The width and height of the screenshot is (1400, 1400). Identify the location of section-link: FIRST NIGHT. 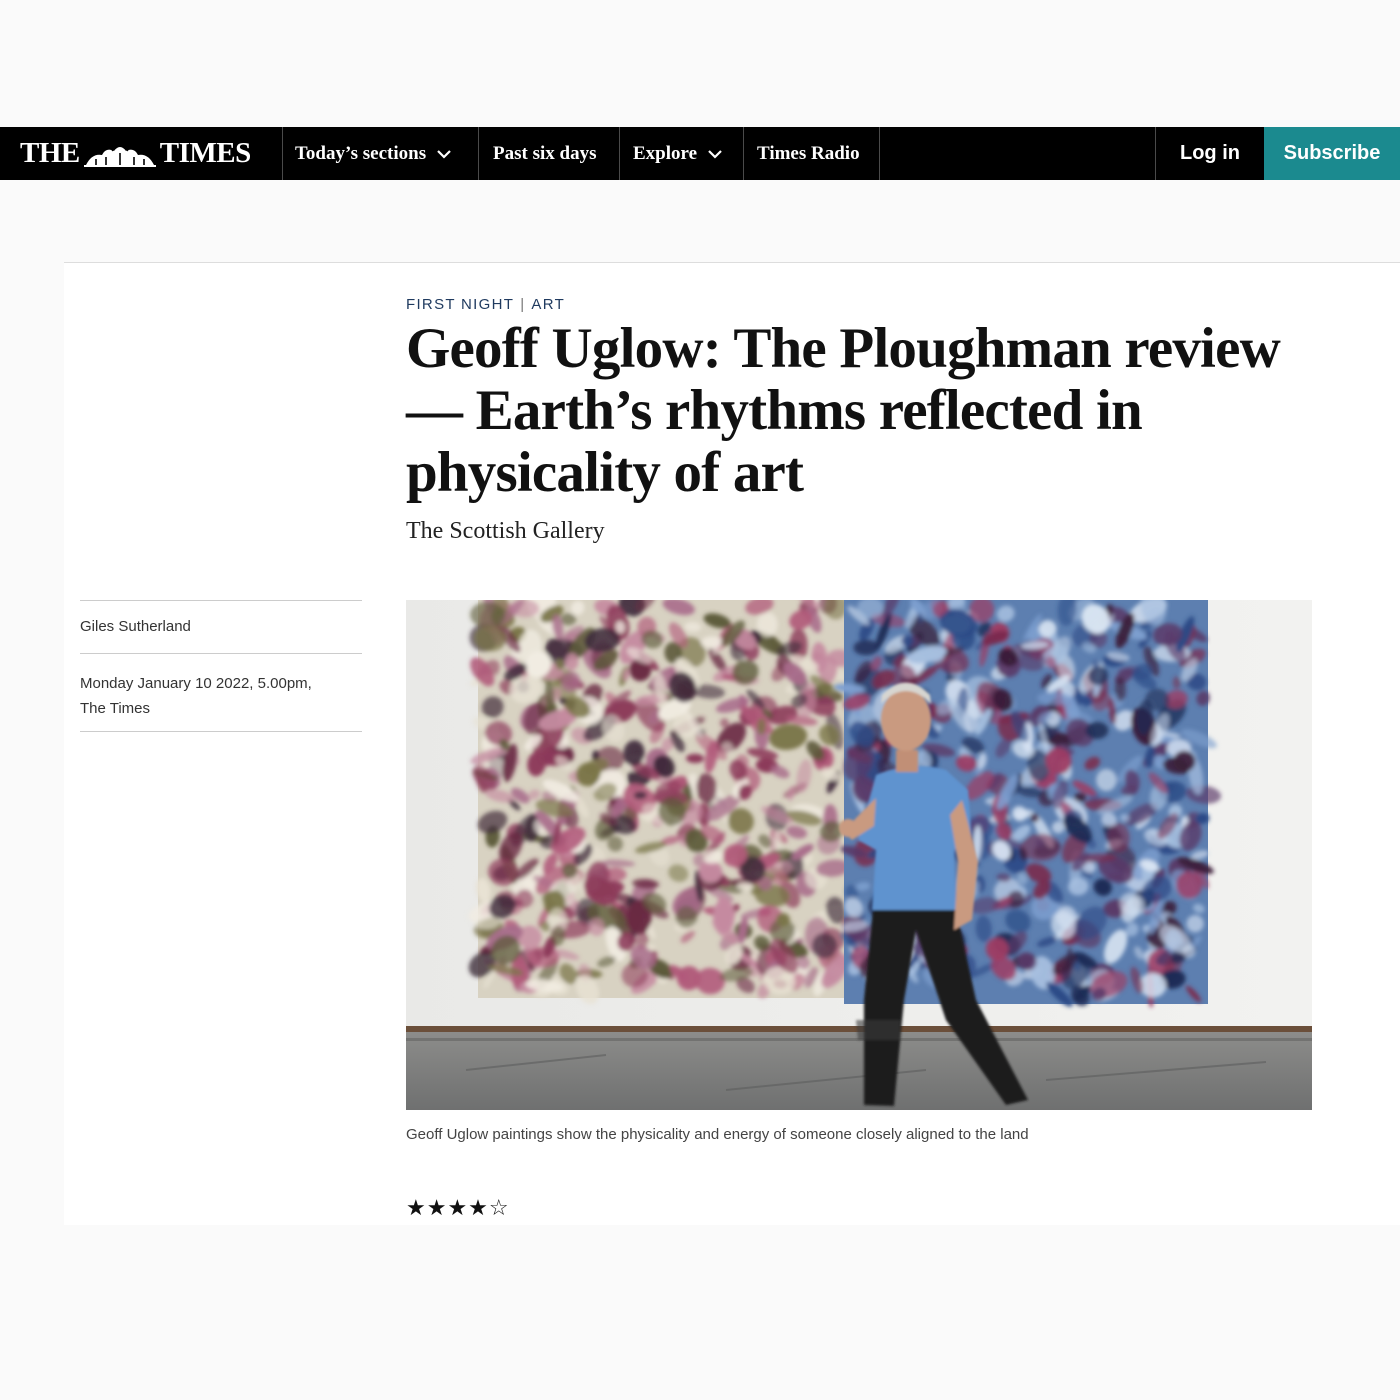
(460, 304).